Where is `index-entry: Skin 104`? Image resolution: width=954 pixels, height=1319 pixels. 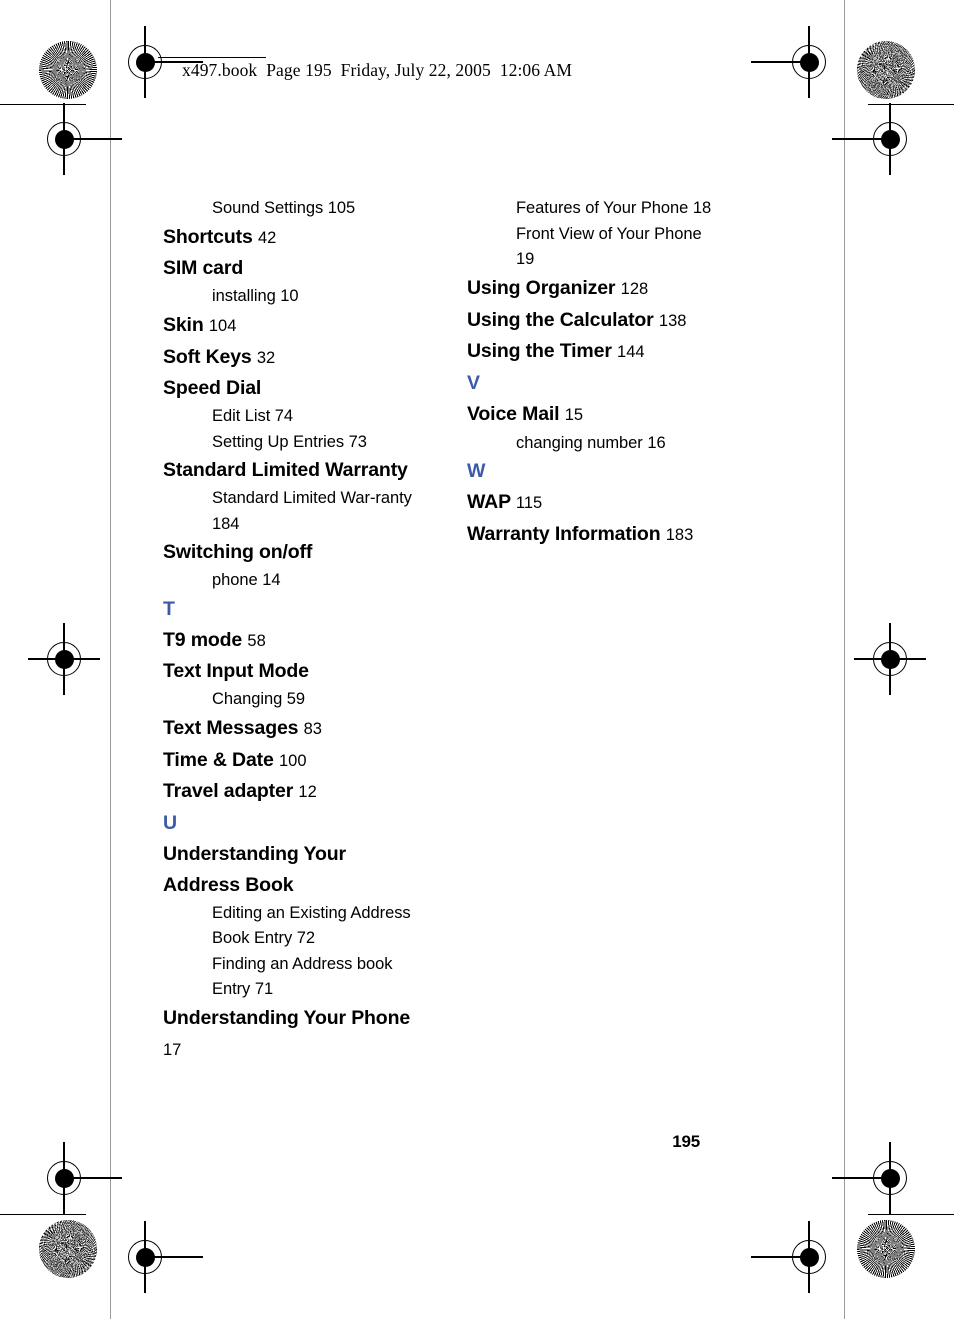 index-entry: Skin 104 is located at coordinates (288, 326).